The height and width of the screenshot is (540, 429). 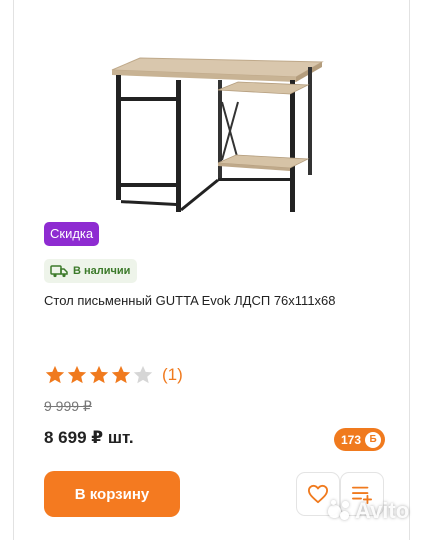 I want to click on star-empty-icon, so click(x=143, y=374).